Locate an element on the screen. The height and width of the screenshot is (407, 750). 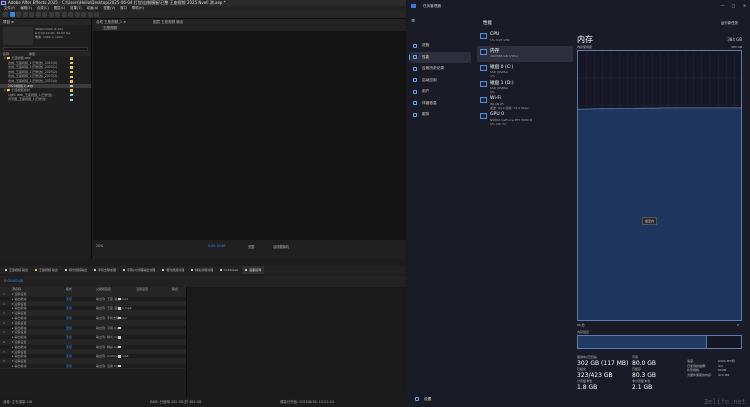
selection-tool-icon is located at coordinates (12, 14).